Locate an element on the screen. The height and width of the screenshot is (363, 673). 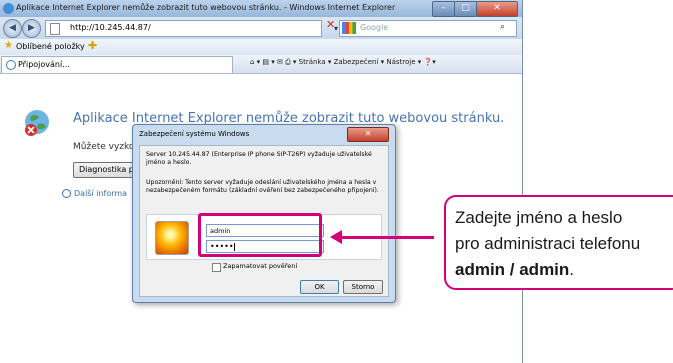
search-placeholder: Google is located at coordinates (374, 27).